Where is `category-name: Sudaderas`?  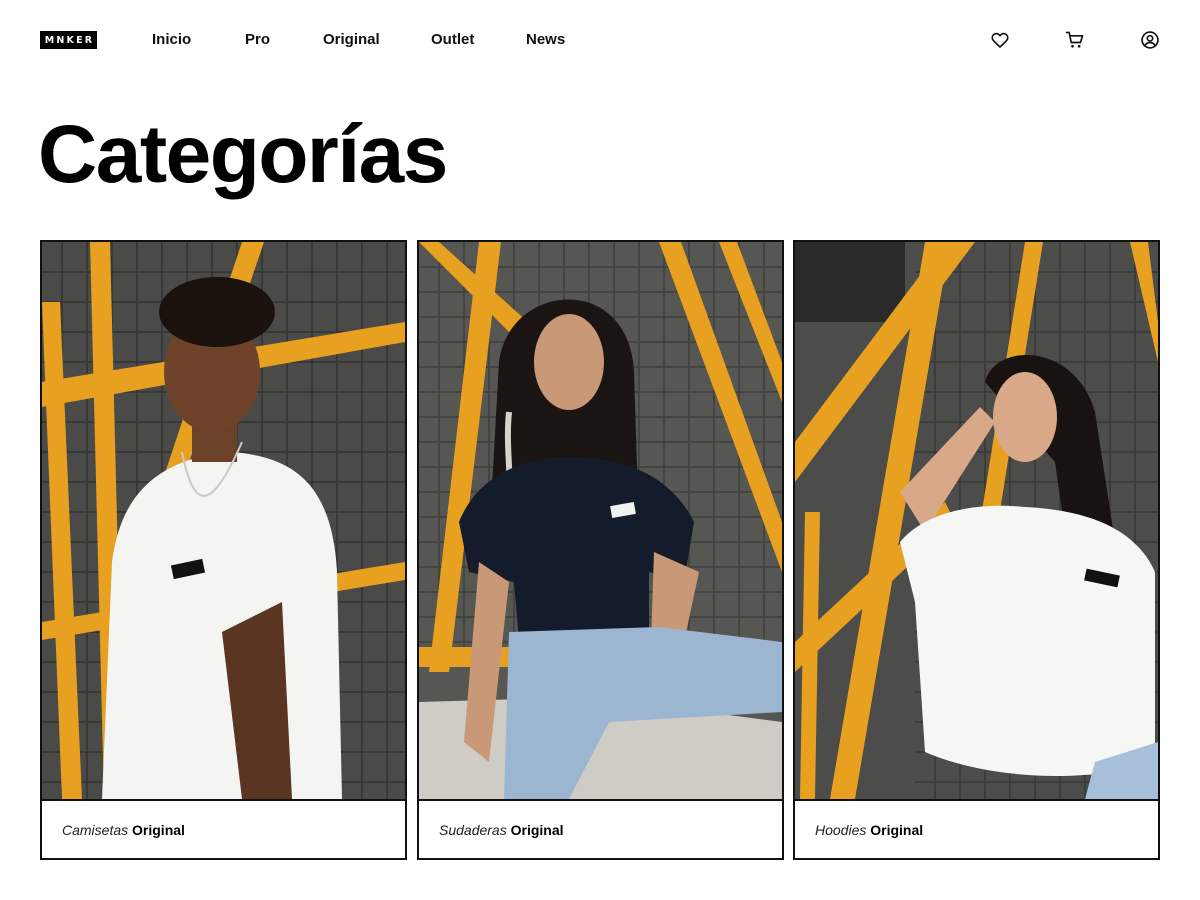
category-name: Sudaderas is located at coordinates (473, 830).